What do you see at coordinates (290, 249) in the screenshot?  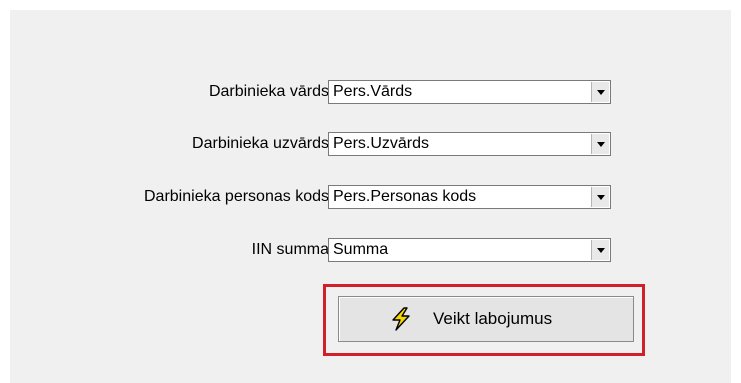 I see `iin-sum-label: IIN summa` at bounding box center [290, 249].